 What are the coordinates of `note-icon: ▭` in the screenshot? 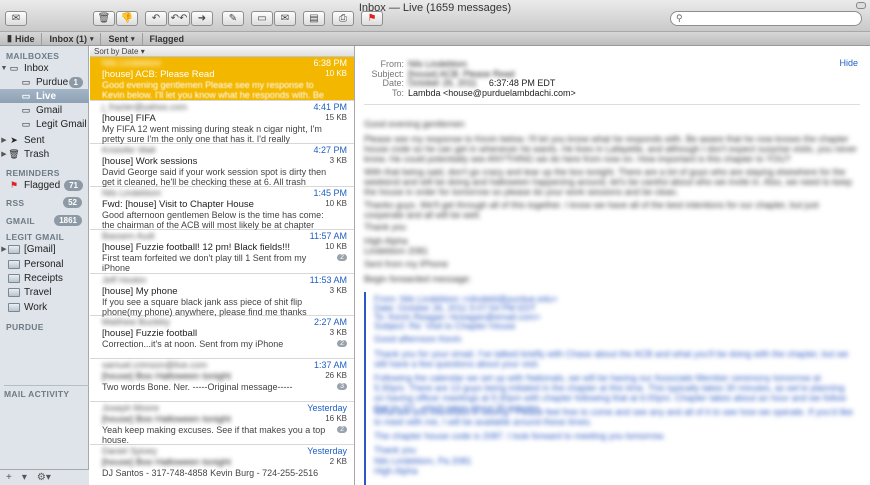 It's located at (262, 18).